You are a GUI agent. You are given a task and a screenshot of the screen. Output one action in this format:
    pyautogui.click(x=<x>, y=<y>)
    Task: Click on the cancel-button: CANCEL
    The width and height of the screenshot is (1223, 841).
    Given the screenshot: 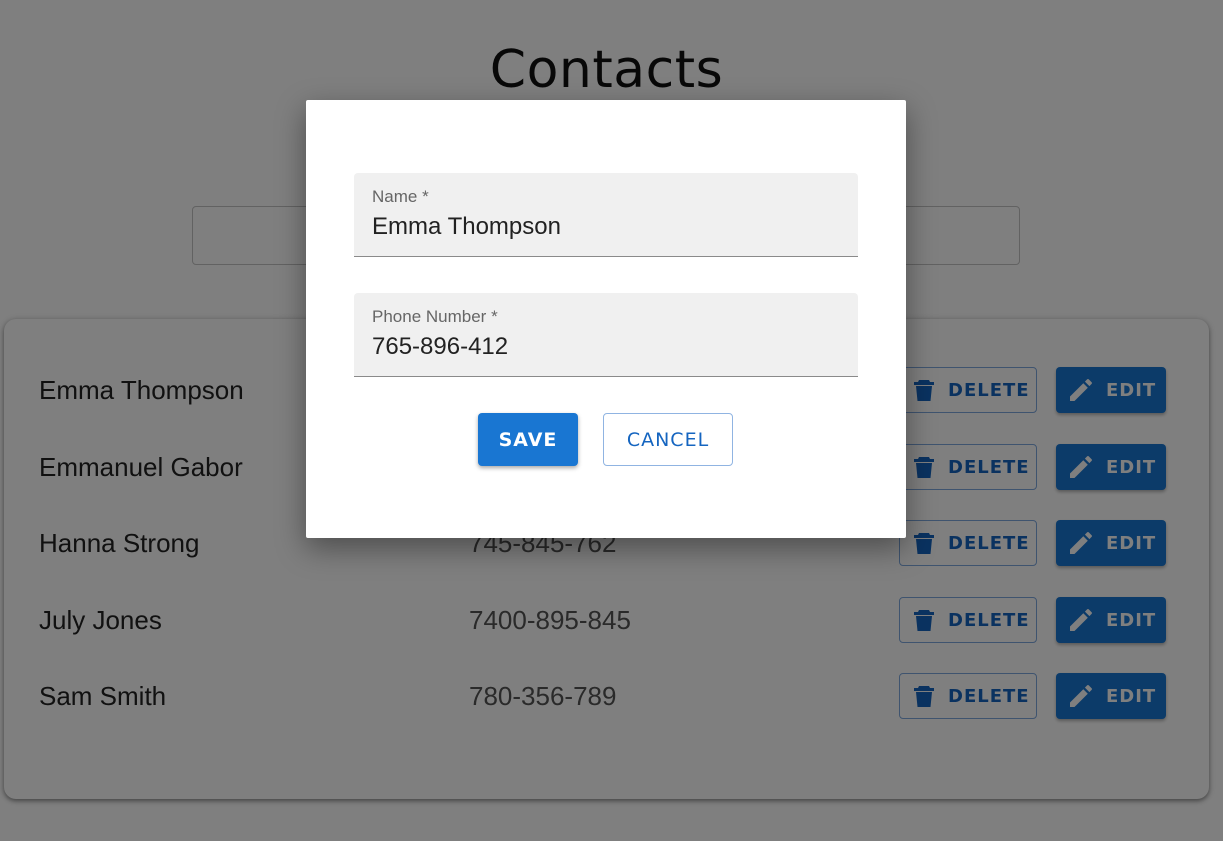 What is the action you would take?
    pyautogui.click(x=668, y=439)
    